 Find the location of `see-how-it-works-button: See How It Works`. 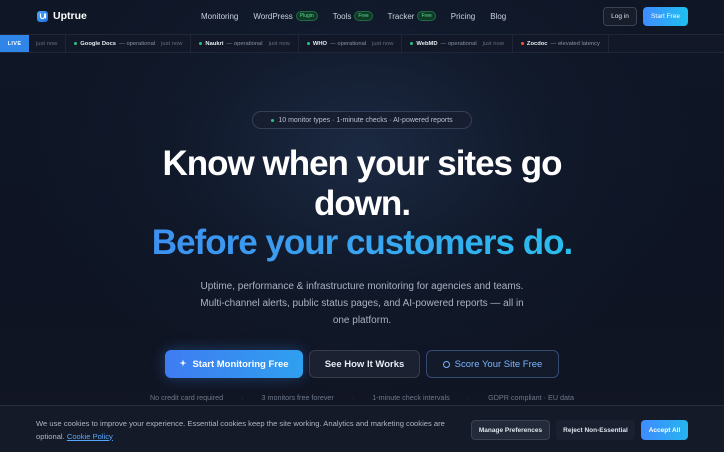

see-how-it-works-button: See How It Works is located at coordinates (364, 364).